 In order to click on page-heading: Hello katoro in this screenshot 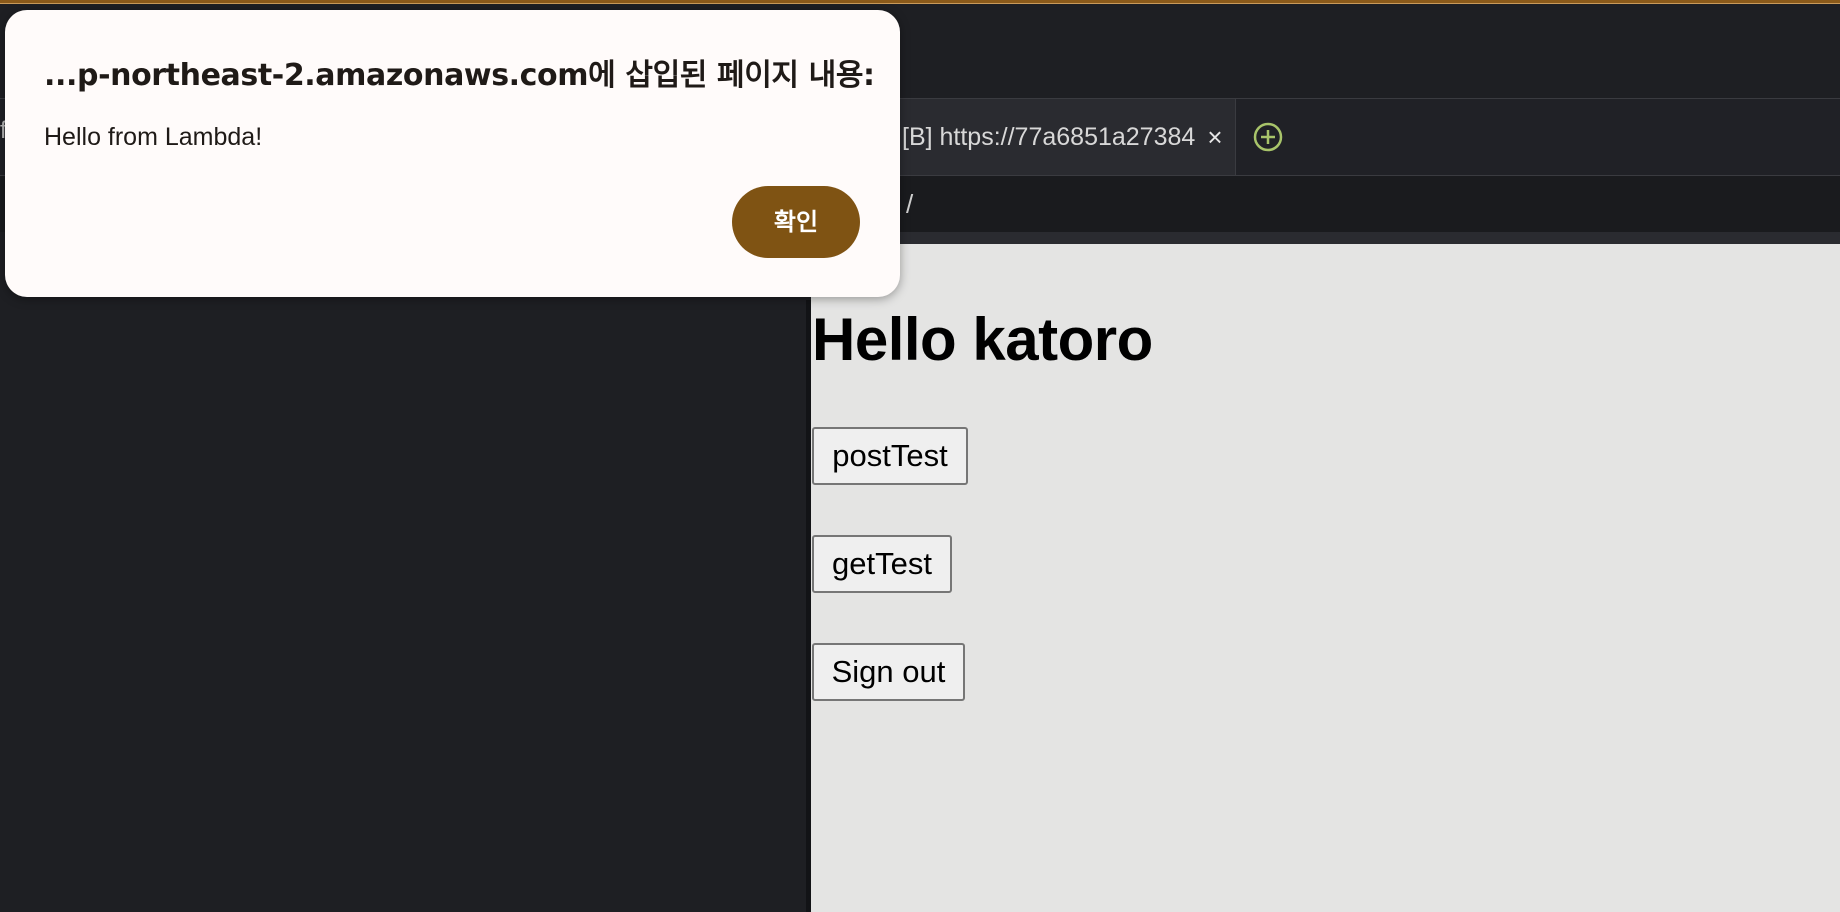, I will do `click(982, 339)`.